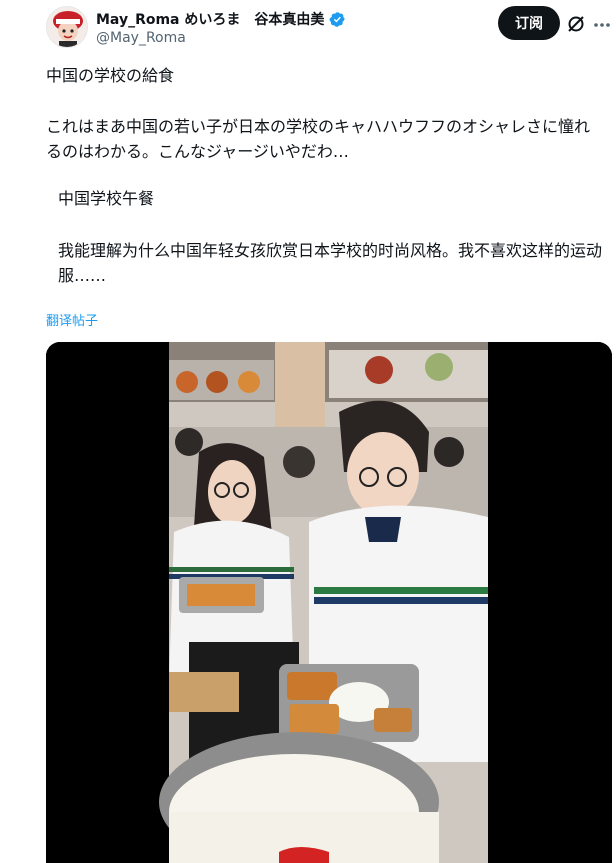 The image size is (616, 863). I want to click on verified-badge-icon, so click(337, 19).